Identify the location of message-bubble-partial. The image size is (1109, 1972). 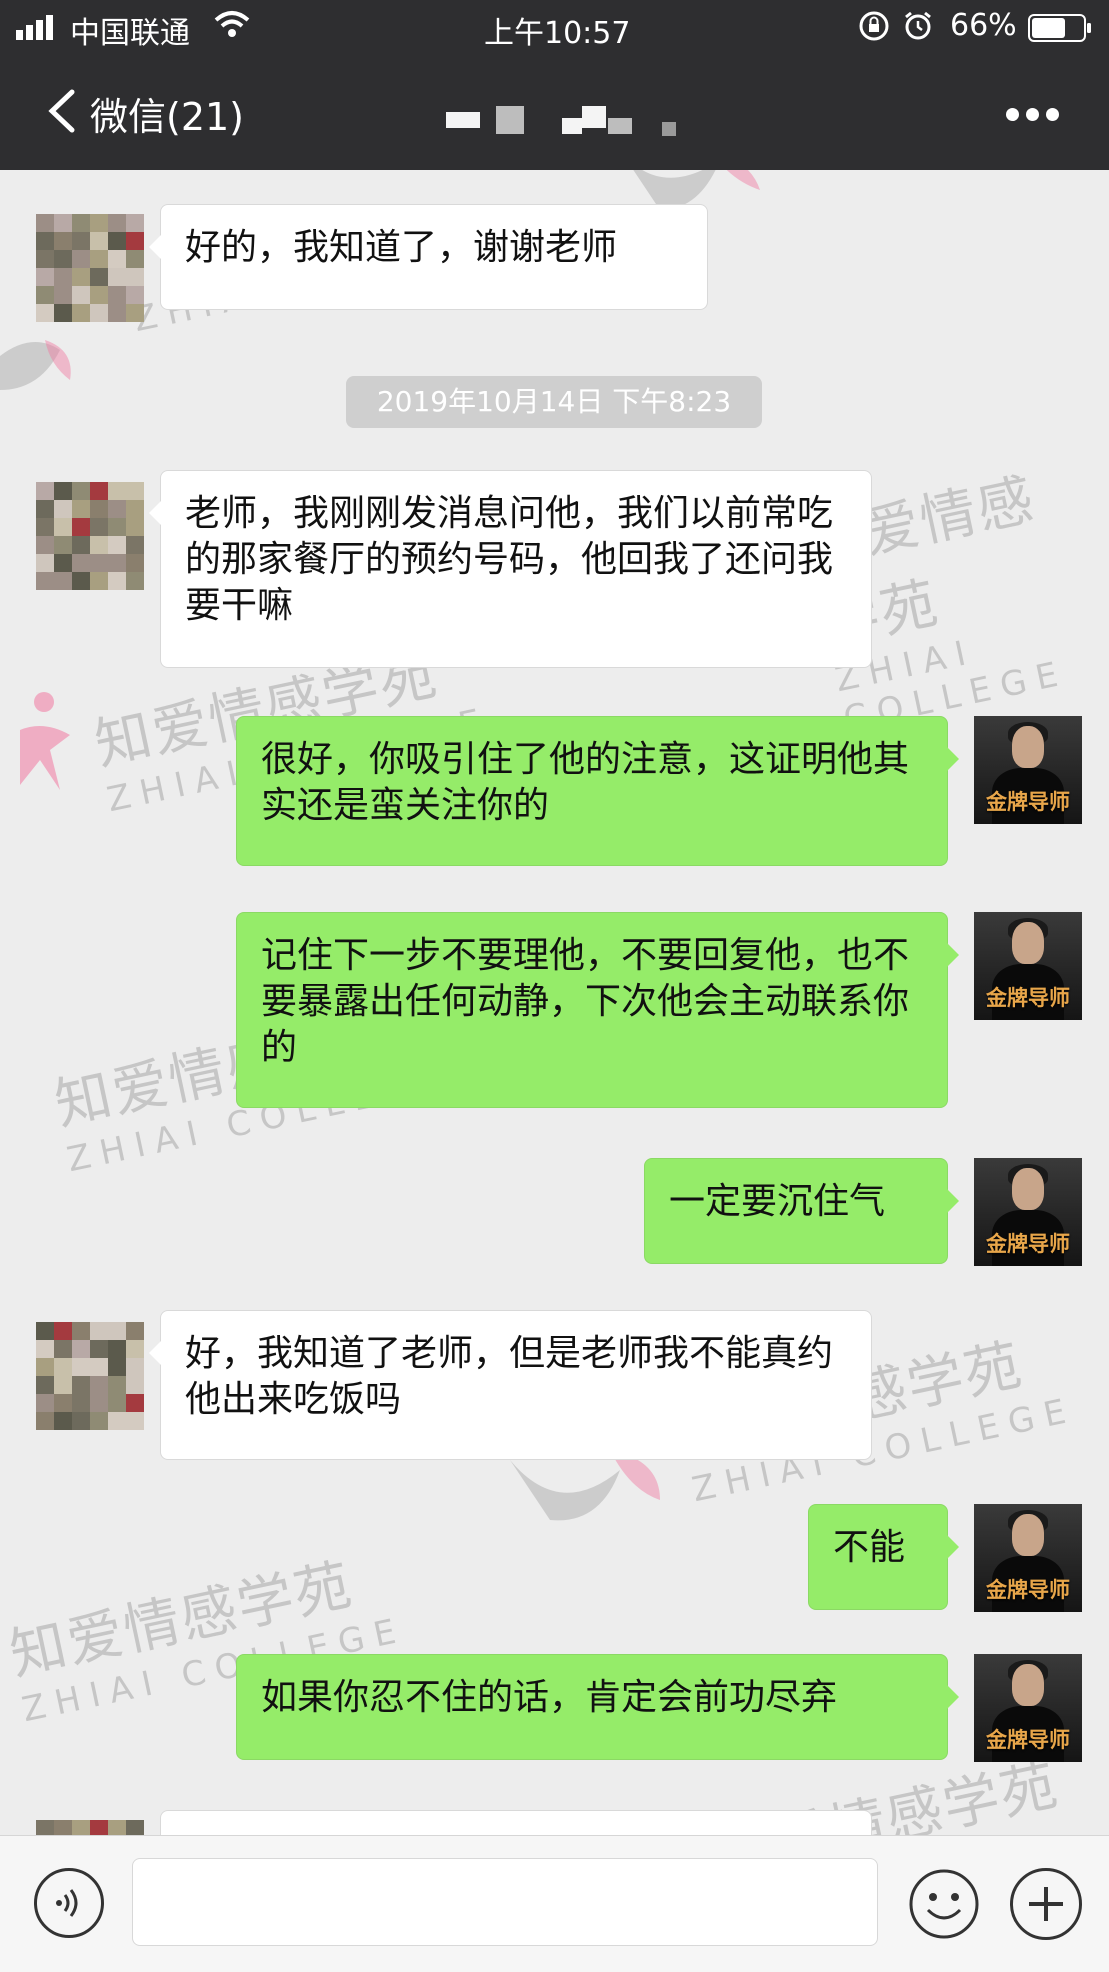
(516, 1822).